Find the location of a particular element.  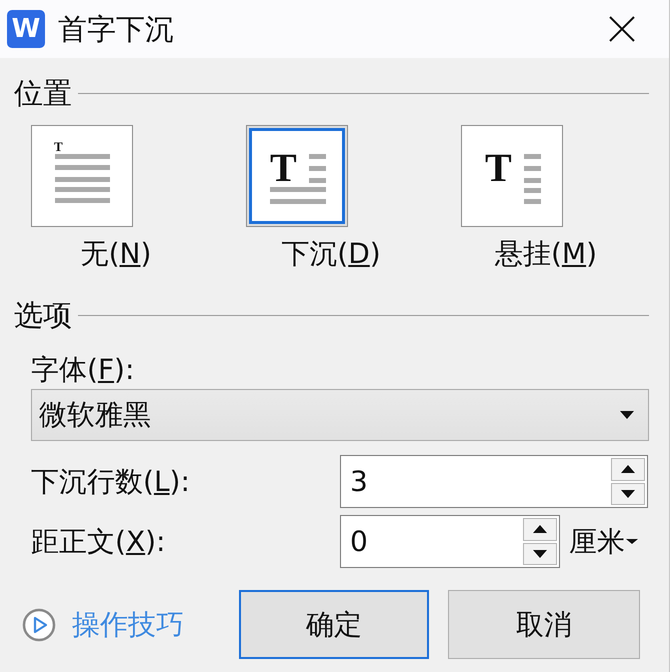

close-icon is located at coordinates (622, 29).